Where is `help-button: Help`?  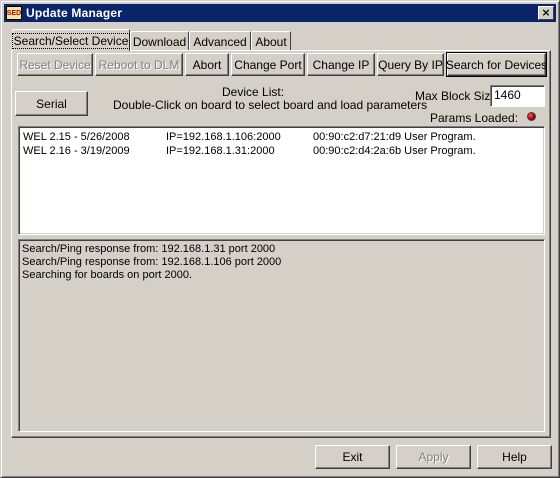 help-button: Help is located at coordinates (514, 457).